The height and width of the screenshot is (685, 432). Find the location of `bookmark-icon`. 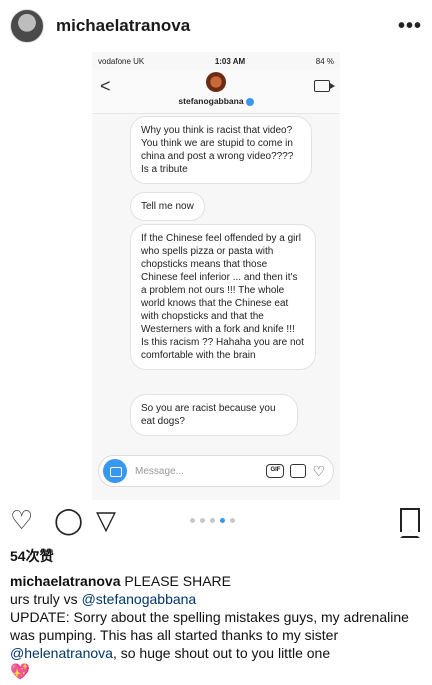

bookmark-icon is located at coordinates (410, 523).